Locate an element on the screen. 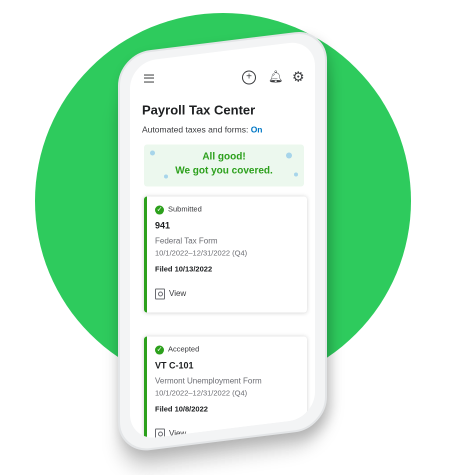 This screenshot has height=475, width=474. top-bar: + 🔔︎ ⚙ is located at coordinates (222, 80).